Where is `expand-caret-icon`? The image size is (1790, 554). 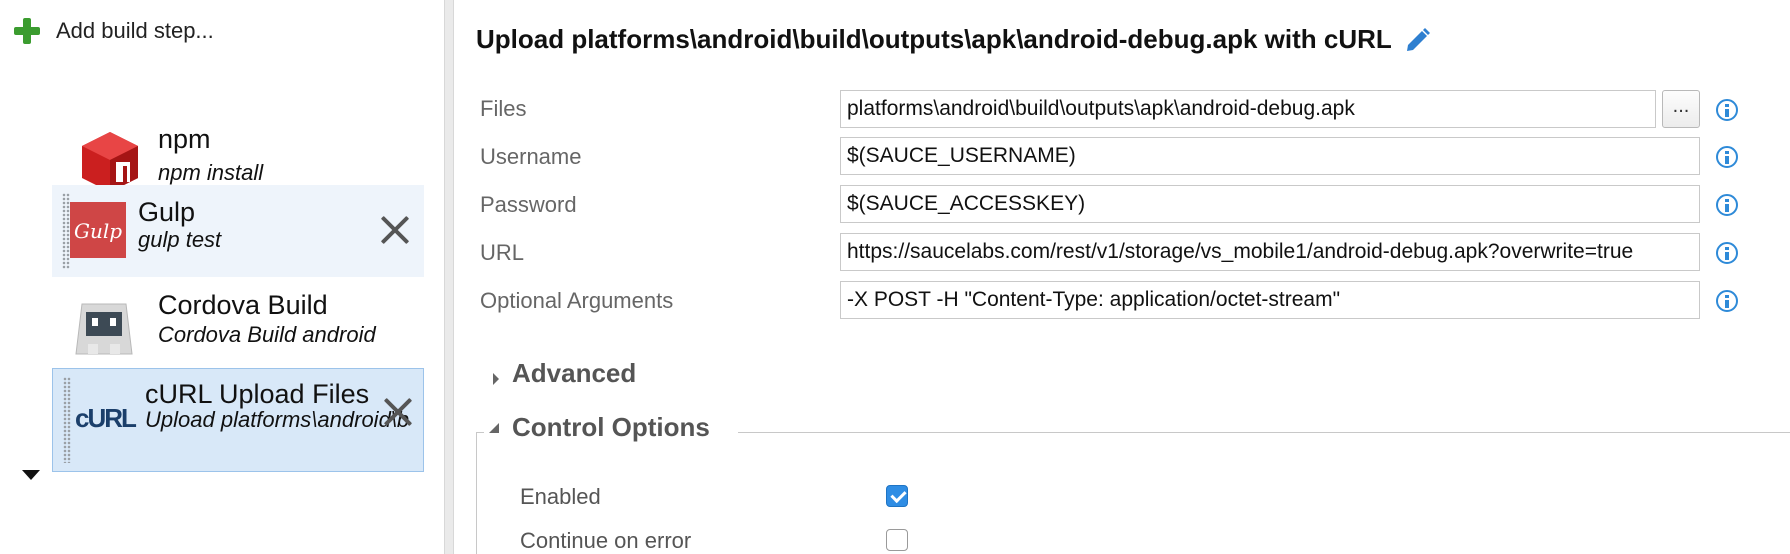
expand-caret-icon is located at coordinates (31, 475).